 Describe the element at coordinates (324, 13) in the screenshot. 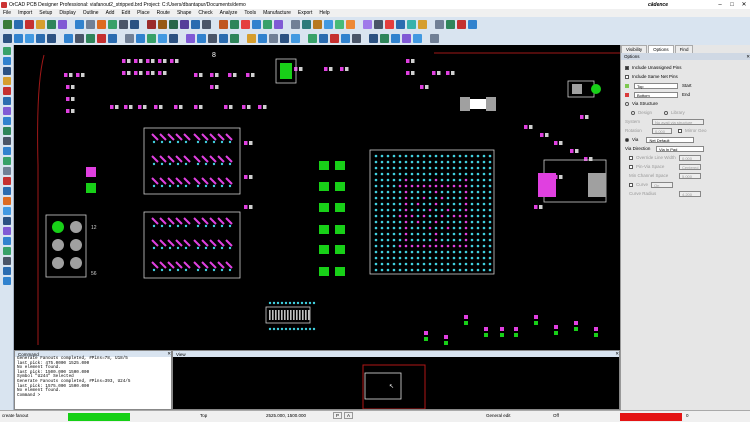

I see `menu-help: Help` at that location.